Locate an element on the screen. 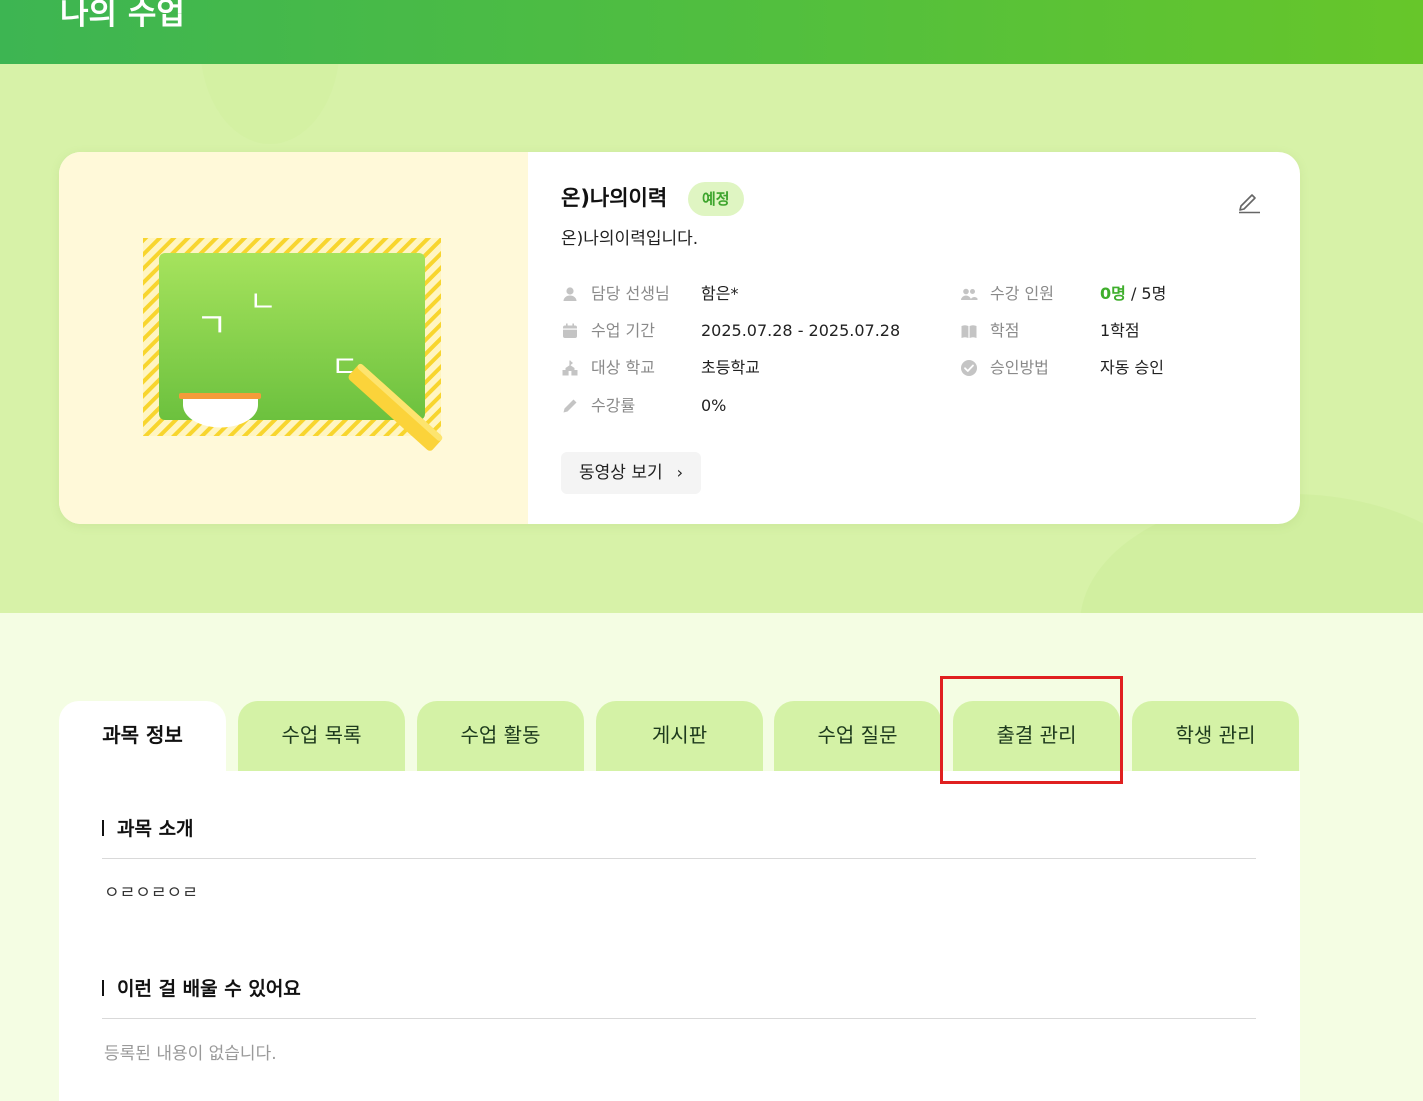 Image resolution: width=1423 pixels, height=1101 pixels. pencil-icon is located at coordinates (570, 406).